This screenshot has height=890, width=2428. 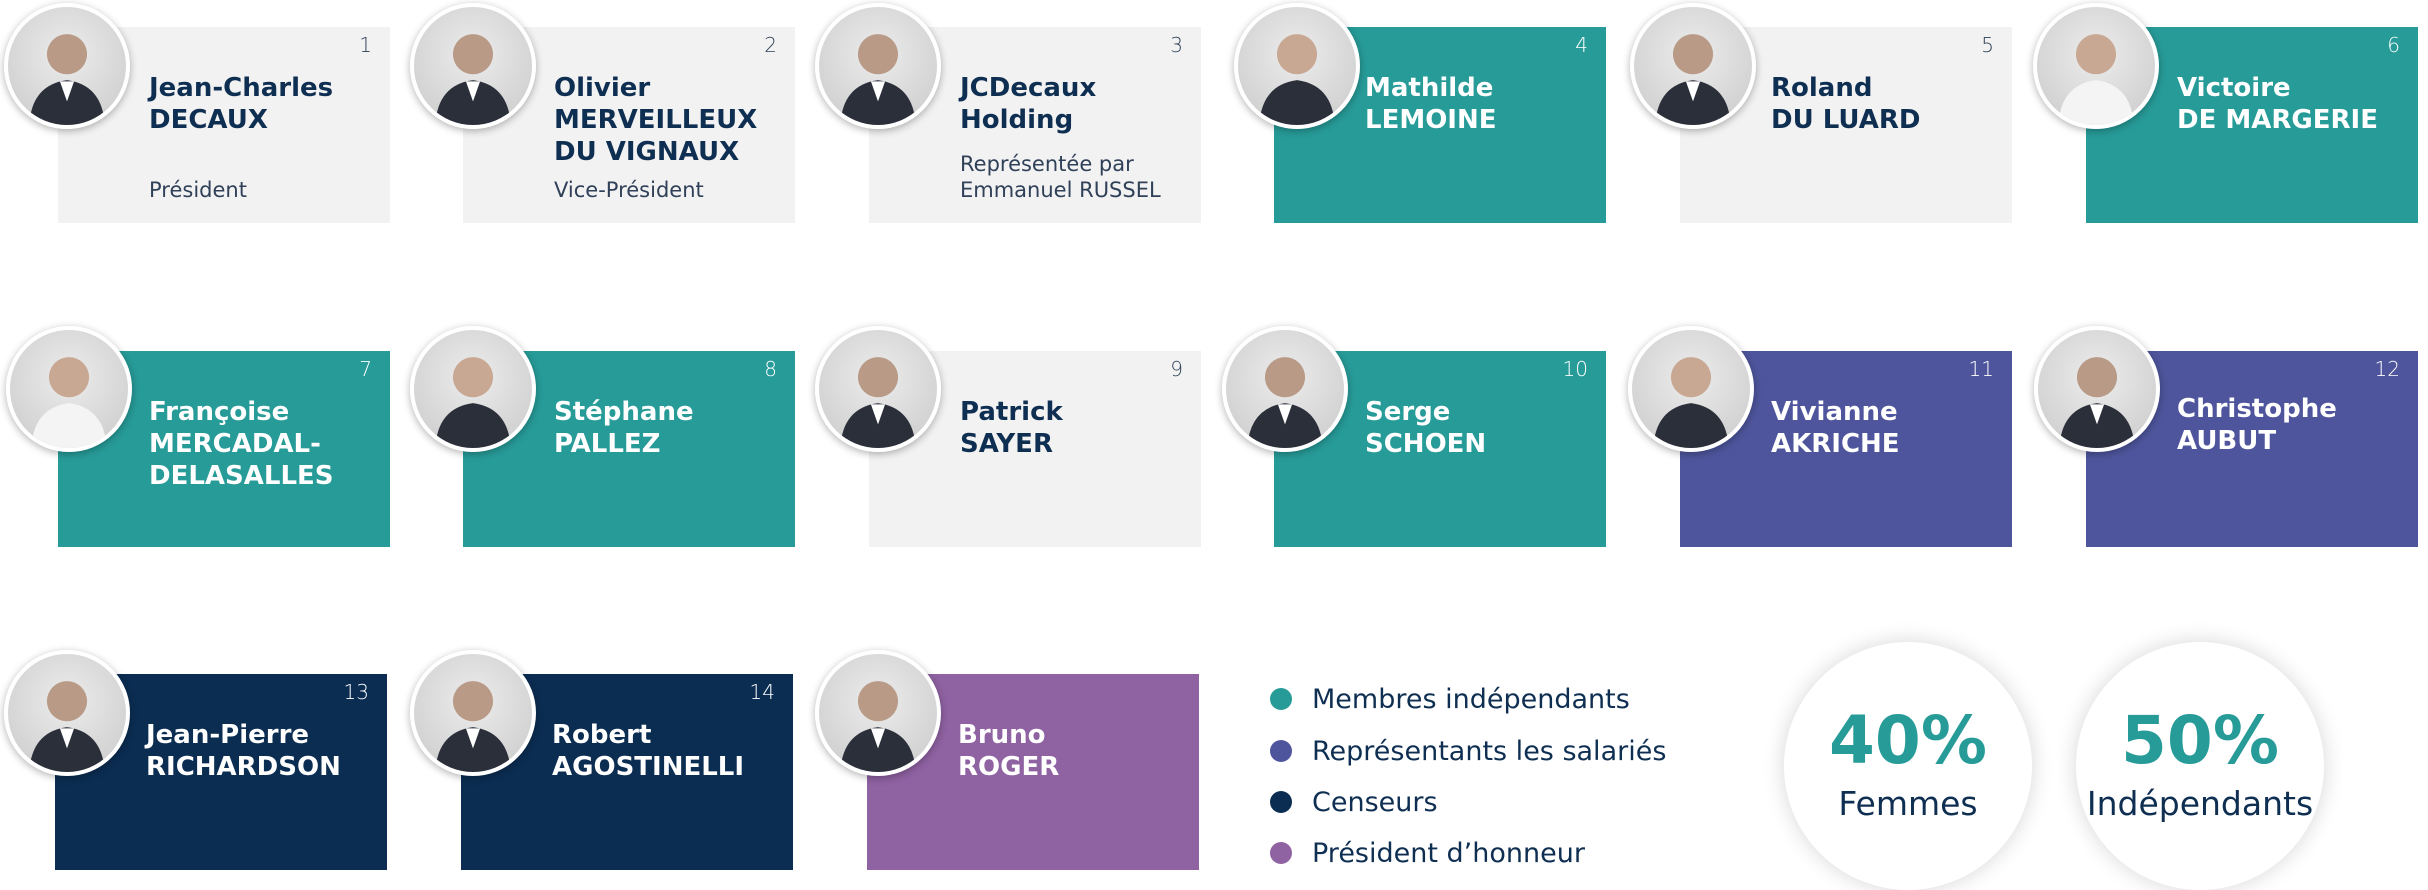 What do you see at coordinates (1908, 803) in the screenshot?
I see `stat-label: Femmes` at bounding box center [1908, 803].